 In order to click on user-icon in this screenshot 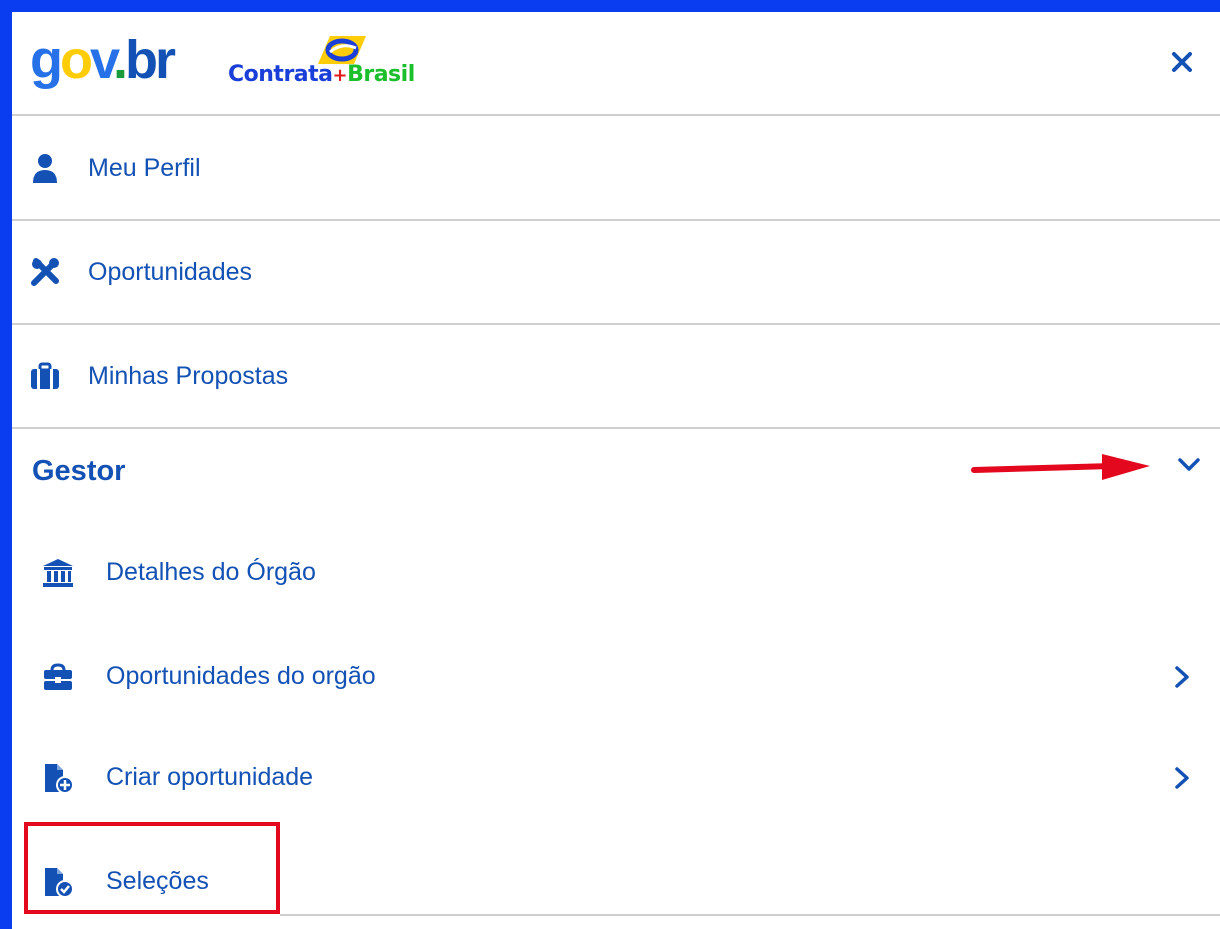, I will do `click(45, 168)`.